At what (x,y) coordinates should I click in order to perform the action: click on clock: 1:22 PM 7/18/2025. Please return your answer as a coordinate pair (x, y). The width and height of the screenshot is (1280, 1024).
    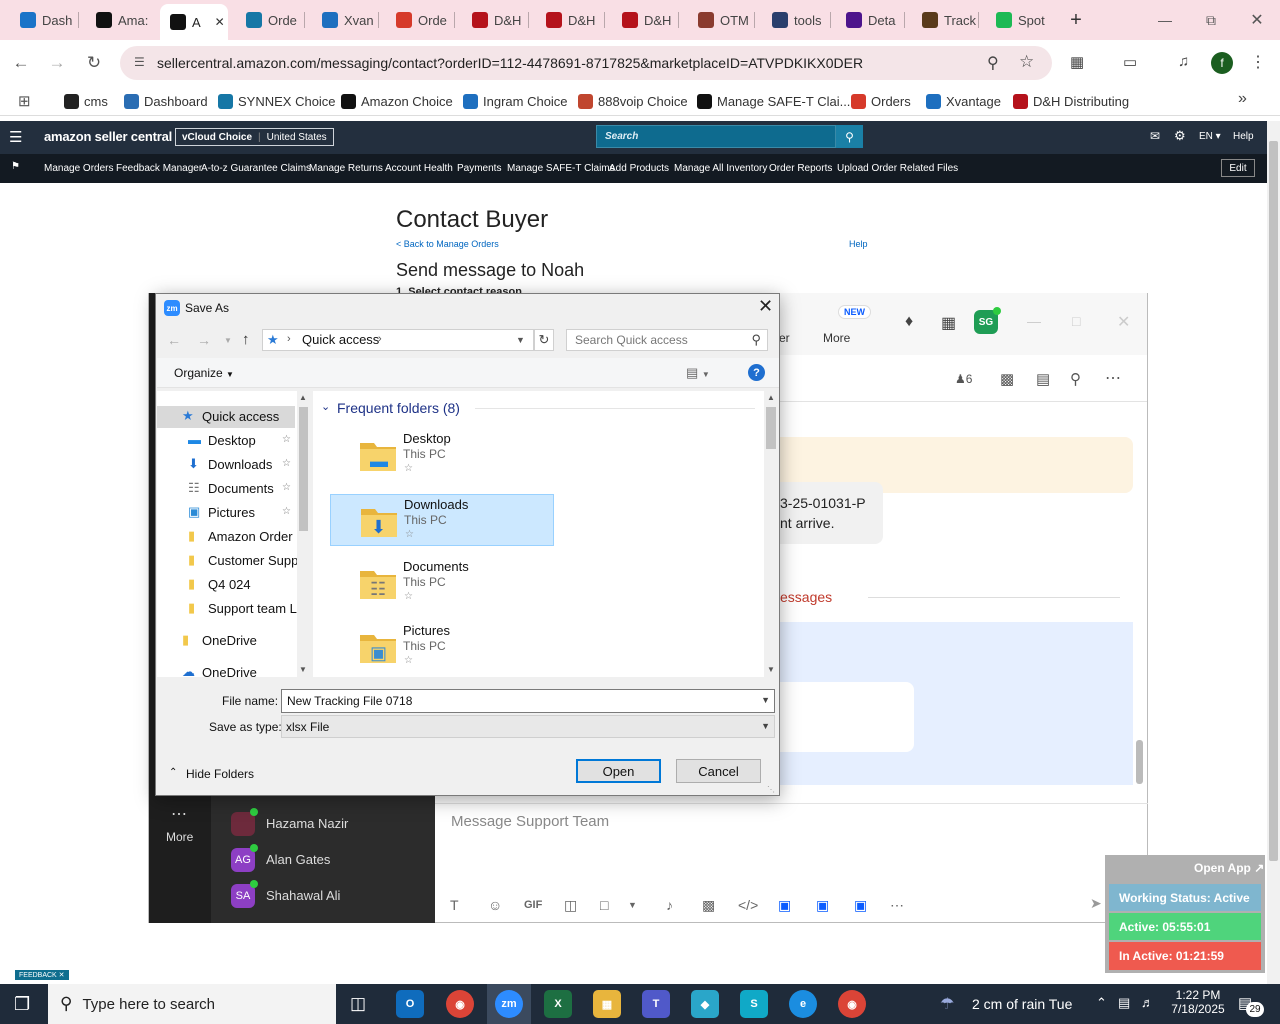
    Looking at the image, I should click on (1198, 1002).